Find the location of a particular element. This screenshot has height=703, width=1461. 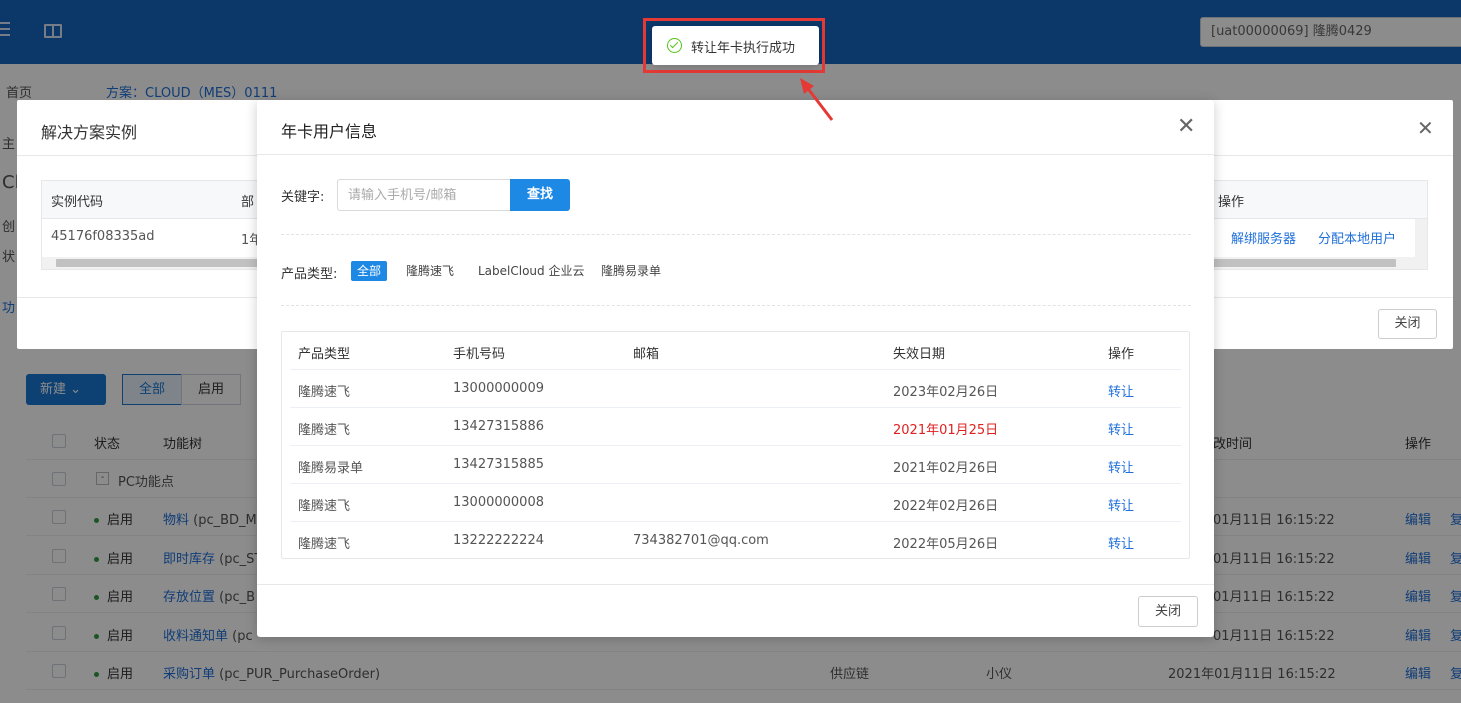

expire-date-cell: 2022年02月26日 is located at coordinates (946, 506).